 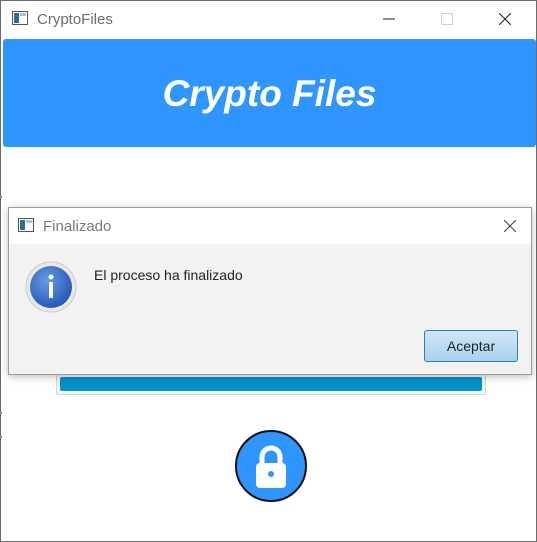 What do you see at coordinates (168, 275) in the screenshot?
I see `dialog-message: El proceso ha finalizado` at bounding box center [168, 275].